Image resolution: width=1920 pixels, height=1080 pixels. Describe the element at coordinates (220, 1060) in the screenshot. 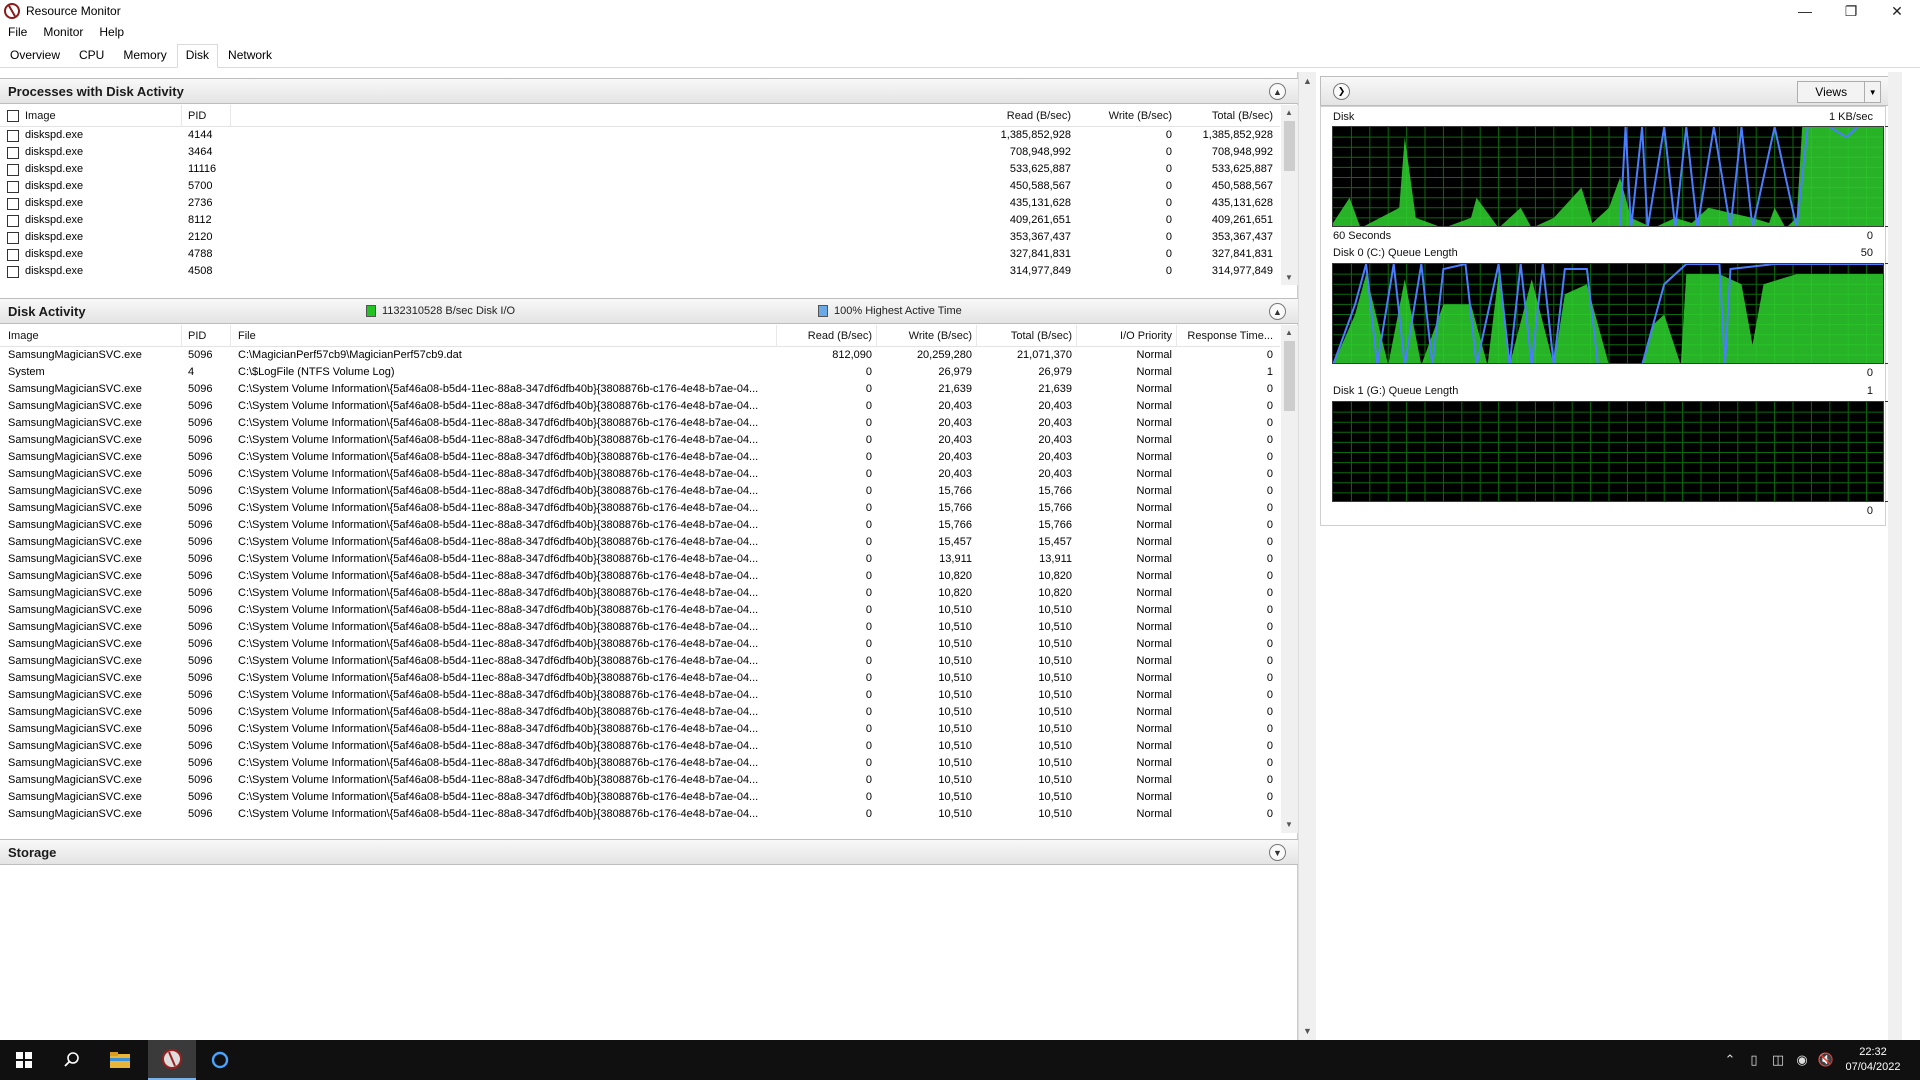

I see `cortana-button` at that location.